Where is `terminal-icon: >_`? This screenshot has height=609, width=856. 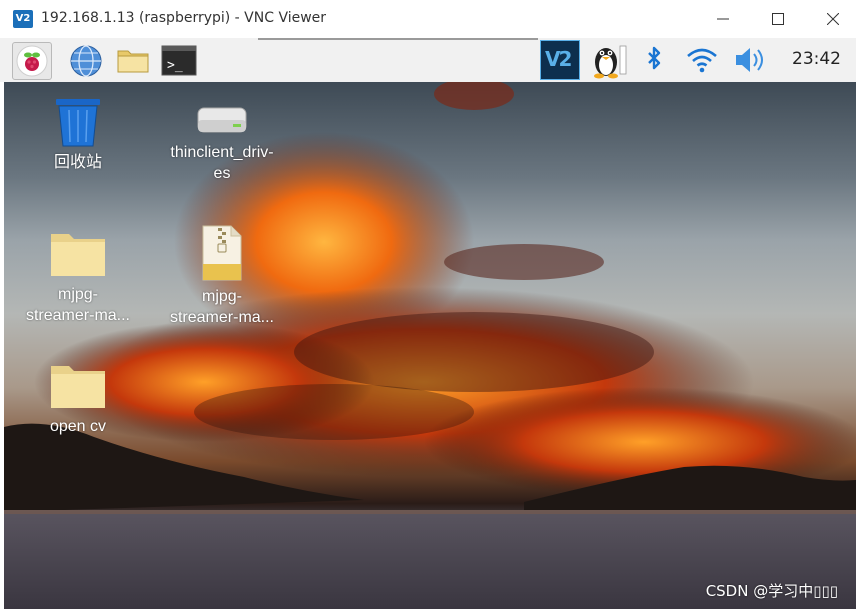 terminal-icon: >_ is located at coordinates (179, 60).